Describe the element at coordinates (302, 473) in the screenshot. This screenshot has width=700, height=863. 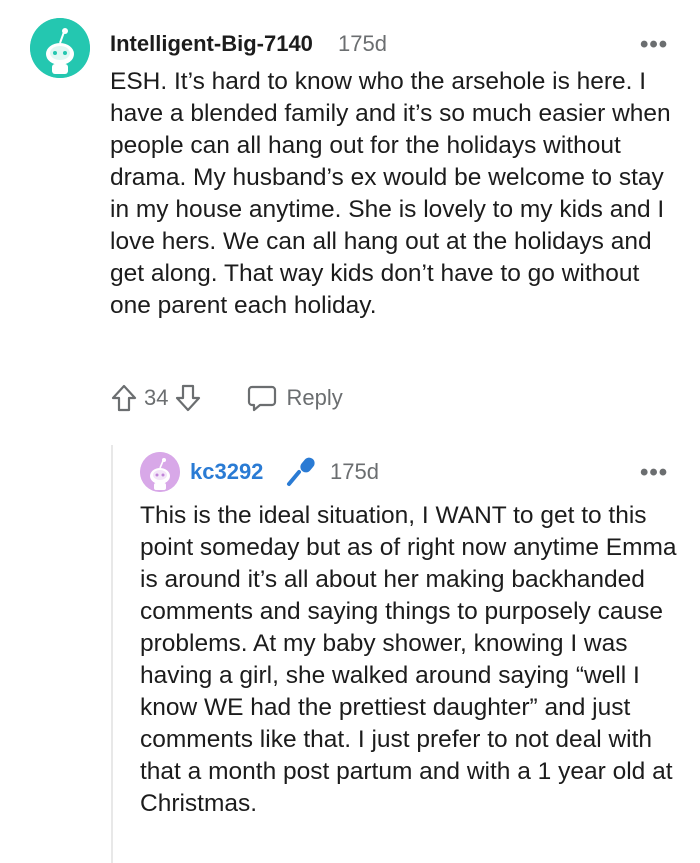
I see `microphone-icon` at that location.